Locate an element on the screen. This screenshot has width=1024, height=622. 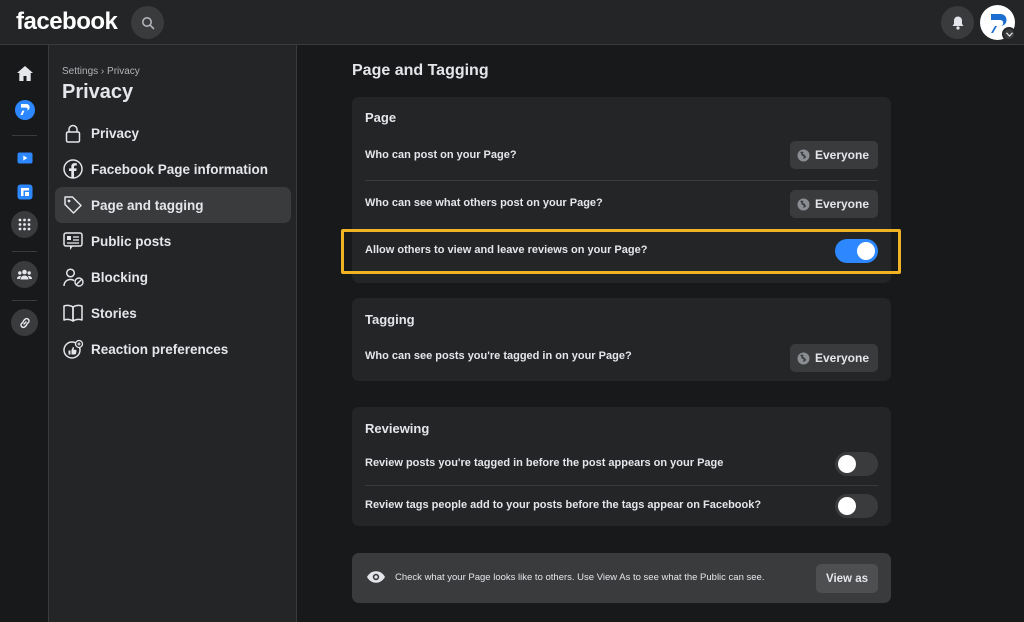
page-profile-button is located at coordinates (24, 109).